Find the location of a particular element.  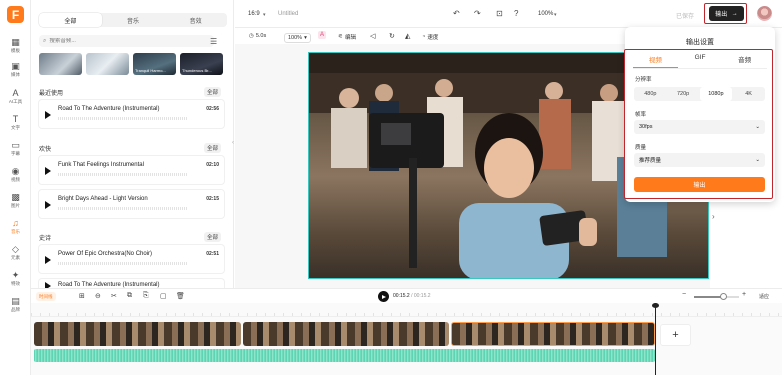

brand-icon: ▤ is located at coordinates (15, 300).